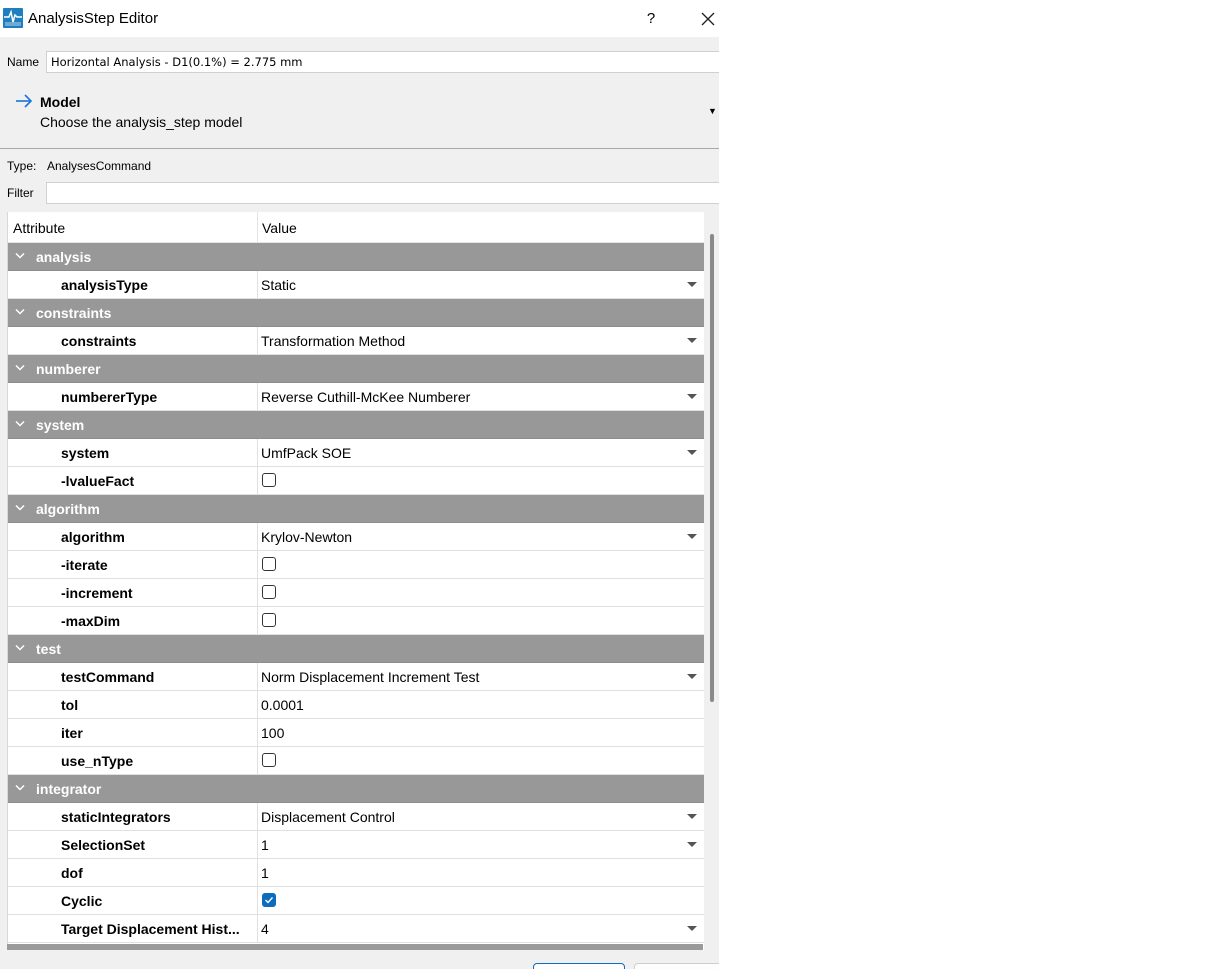 The height and width of the screenshot is (969, 1227). What do you see at coordinates (480, 340) in the screenshot?
I see `value-combobox: Transformation Method` at bounding box center [480, 340].